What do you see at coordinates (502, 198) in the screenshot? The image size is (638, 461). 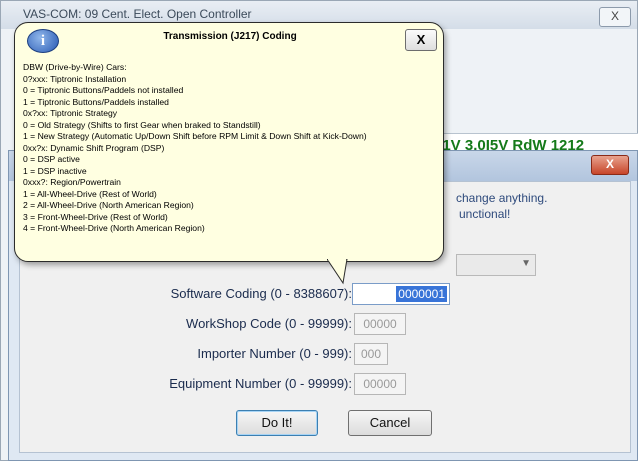 I see `warning-text-line-1: change anything.` at bounding box center [502, 198].